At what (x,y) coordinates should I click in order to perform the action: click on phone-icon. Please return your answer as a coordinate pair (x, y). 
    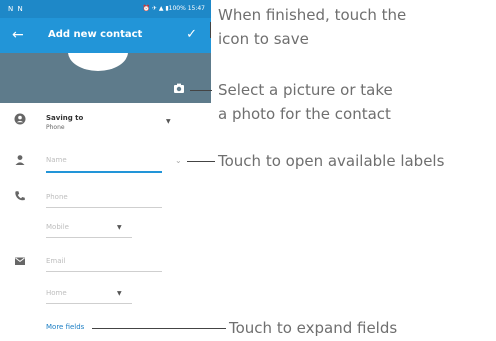
    Looking at the image, I should click on (20, 196).